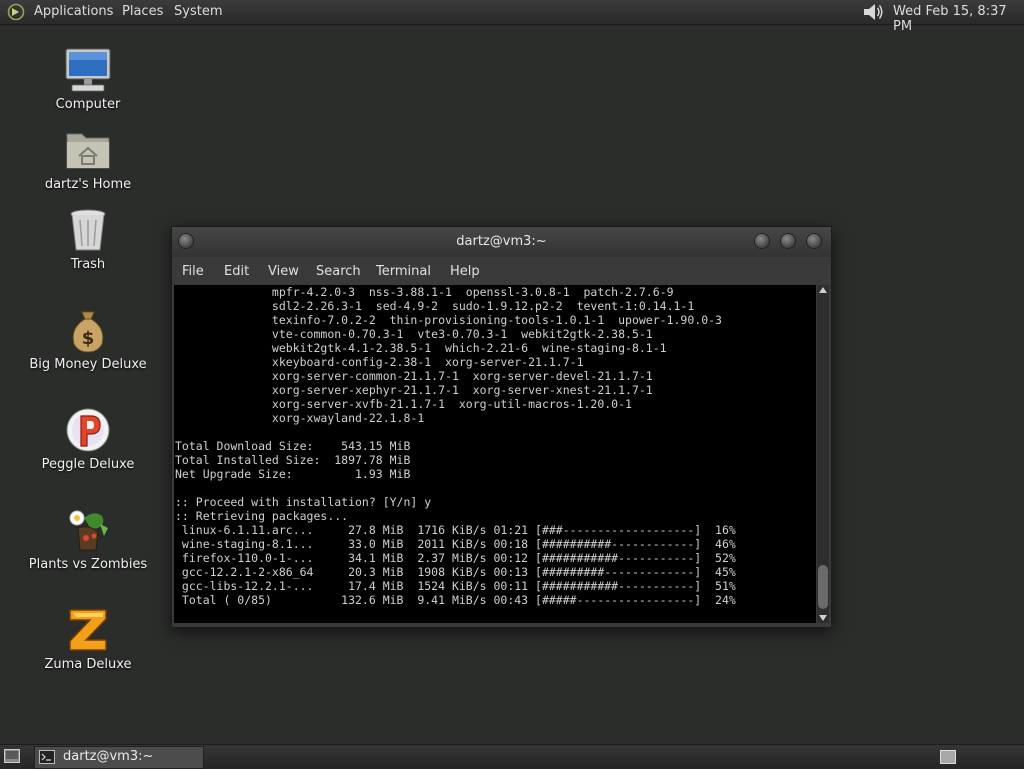 The height and width of the screenshot is (769, 1024). I want to click on places-menu: Places, so click(142, 11).